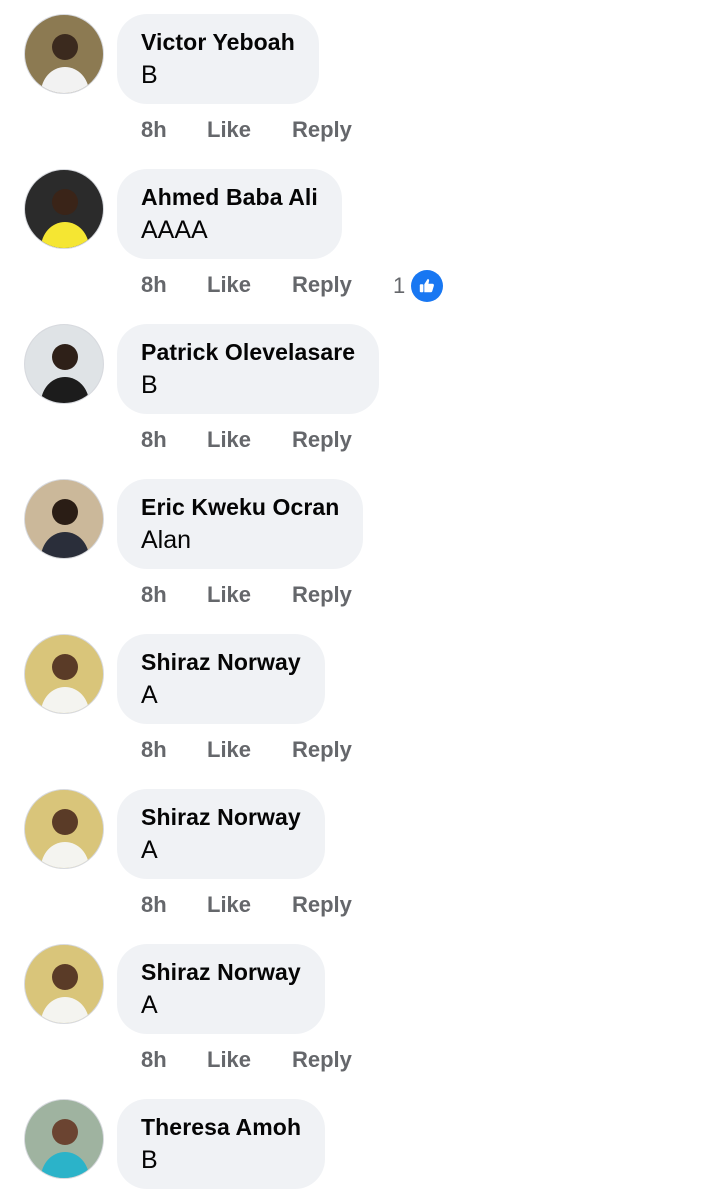 Image resolution: width=720 pixels, height=1194 pixels. I want to click on comment-author: Ahmed Baba Ali, so click(229, 197).